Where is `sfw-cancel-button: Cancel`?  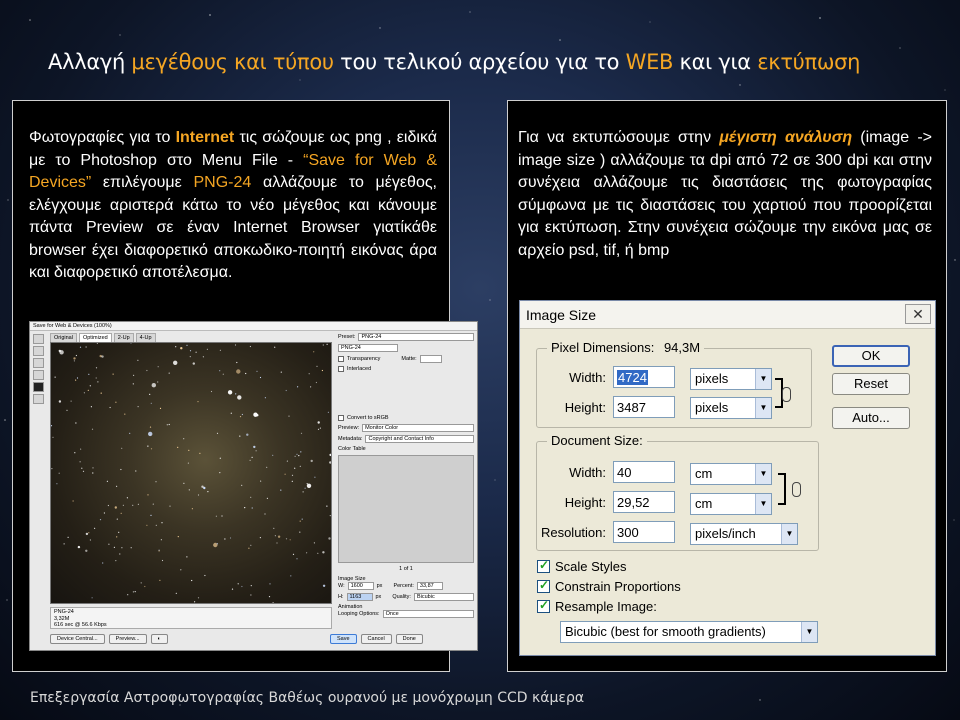 sfw-cancel-button: Cancel is located at coordinates (376, 639).